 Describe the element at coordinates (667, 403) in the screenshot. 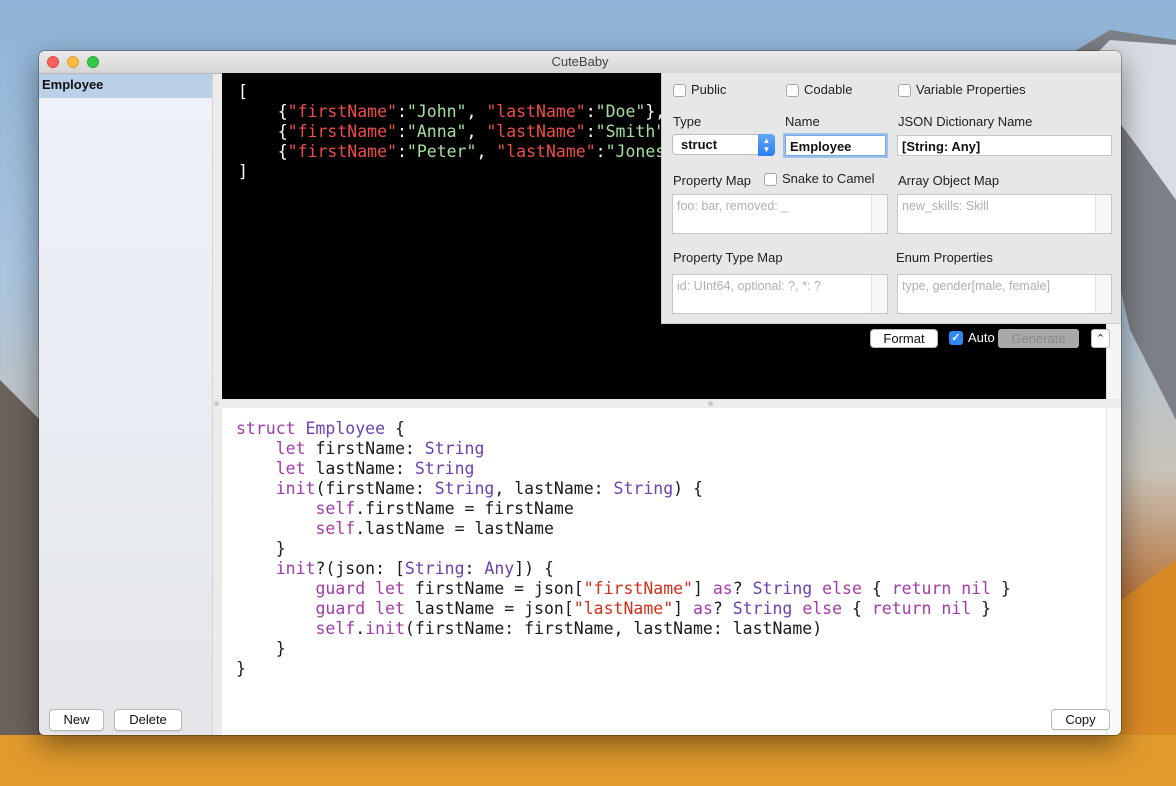

I see `pane-splitter` at that location.